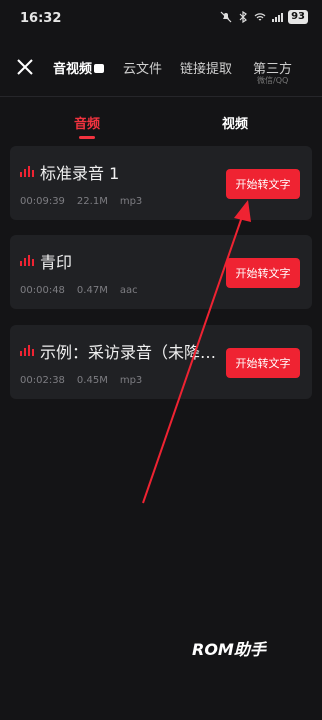 This screenshot has height=720, width=322. I want to click on file-size: 0.45M, so click(92, 380).